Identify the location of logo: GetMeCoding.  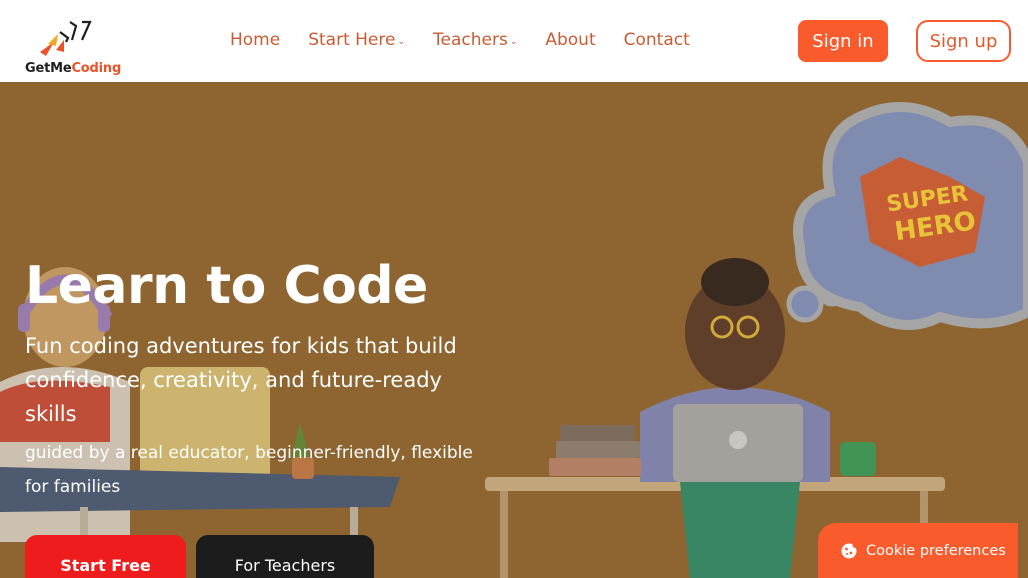
(79, 47).